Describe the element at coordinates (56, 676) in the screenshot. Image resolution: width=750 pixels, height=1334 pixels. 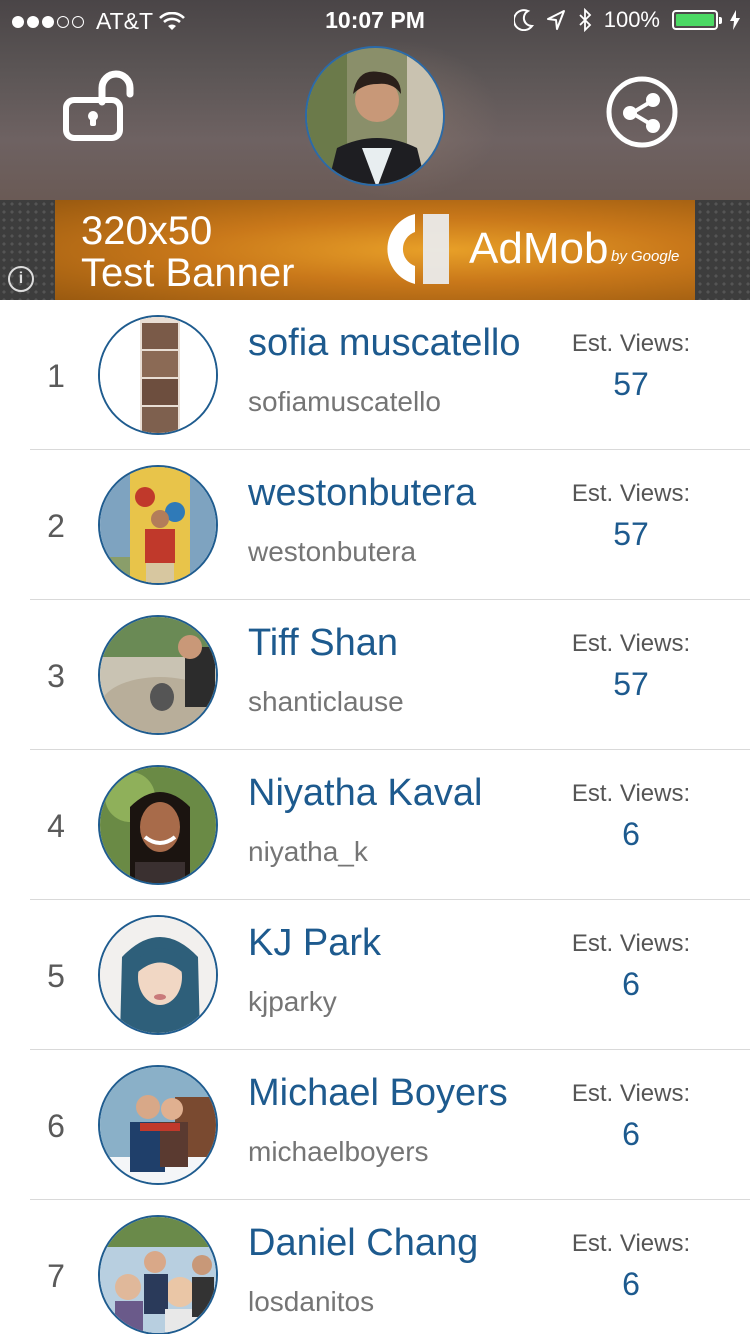
I see `rank-number: 3` at that location.